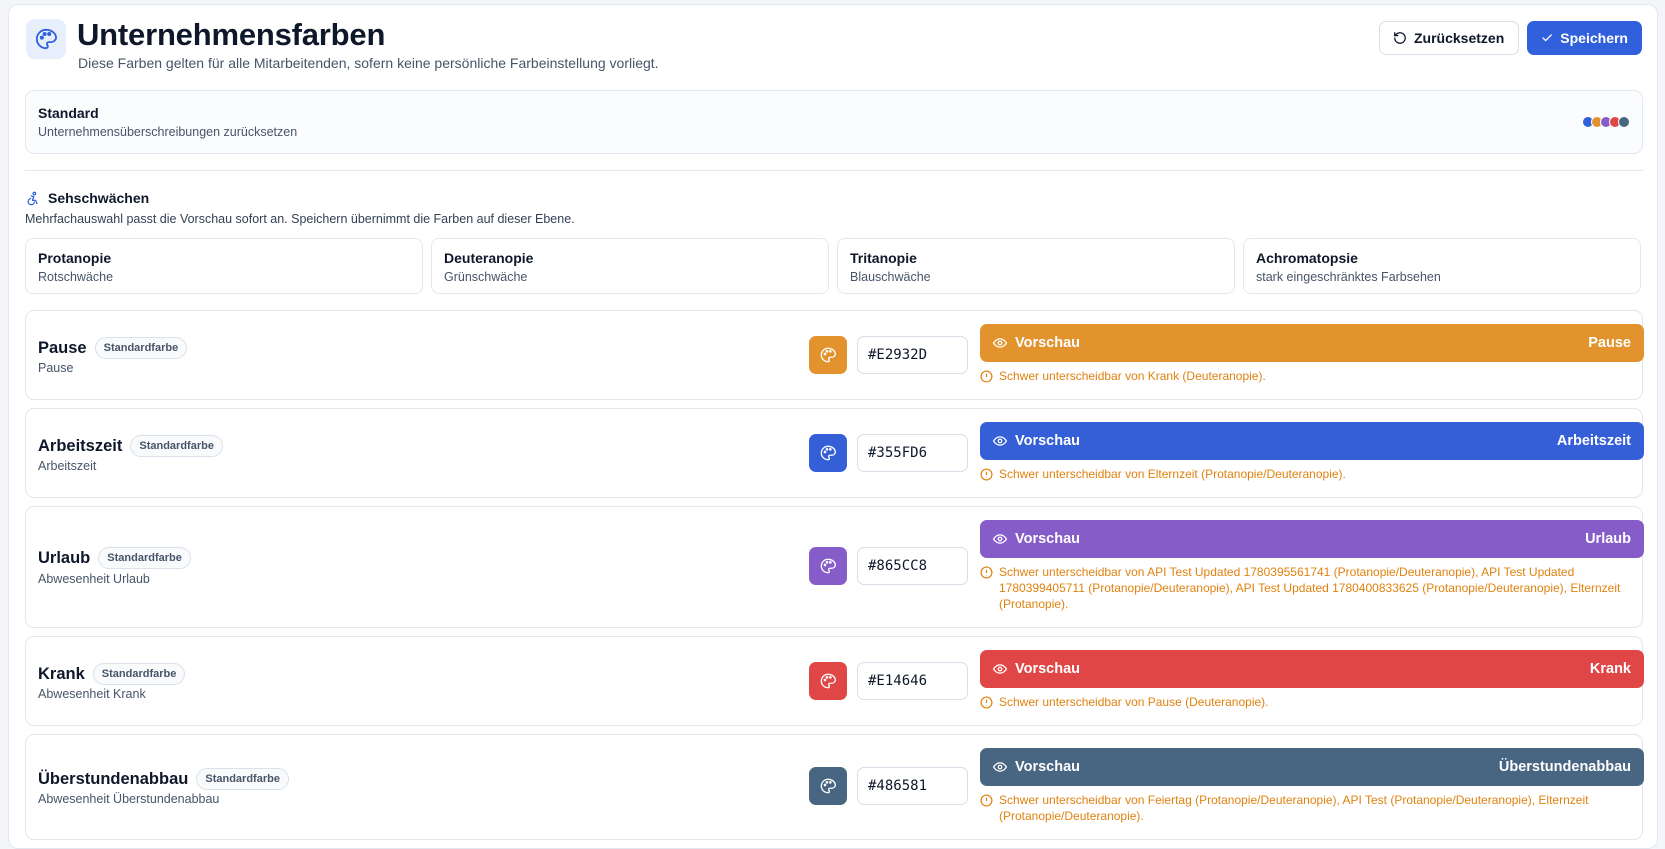 Image resolution: width=1665 pixels, height=849 pixels. Describe the element at coordinates (1564, 767) in the screenshot. I see `preview-name: Überstundenabbau` at that location.